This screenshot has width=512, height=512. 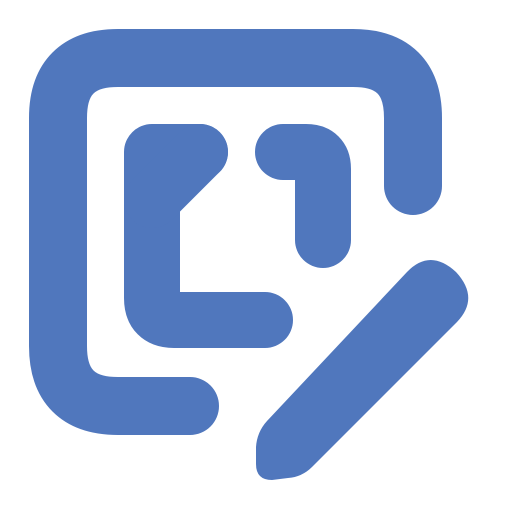 What do you see at coordinates (303, 196) in the screenshot?
I see `hook-shape` at bounding box center [303, 196].